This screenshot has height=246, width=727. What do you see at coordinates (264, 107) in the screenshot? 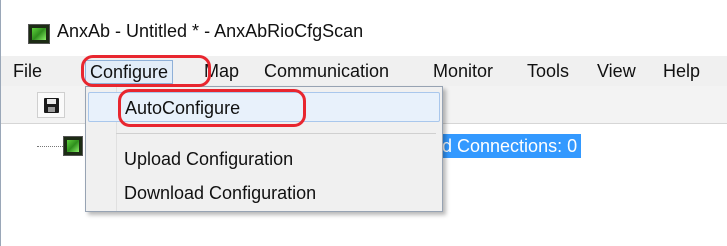
I see `menu-item-autoconfigure: AutoConfigure` at bounding box center [264, 107].